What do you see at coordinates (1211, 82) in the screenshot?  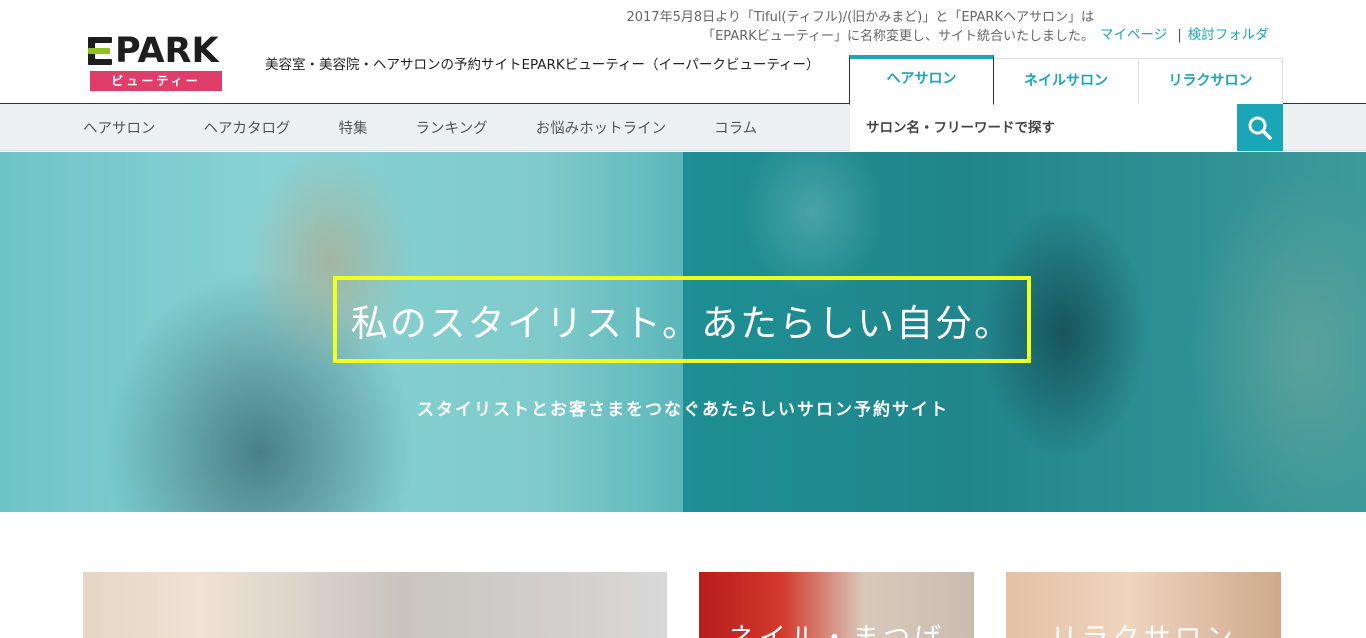 I see `tab-relax-salon: リラクサロン` at bounding box center [1211, 82].